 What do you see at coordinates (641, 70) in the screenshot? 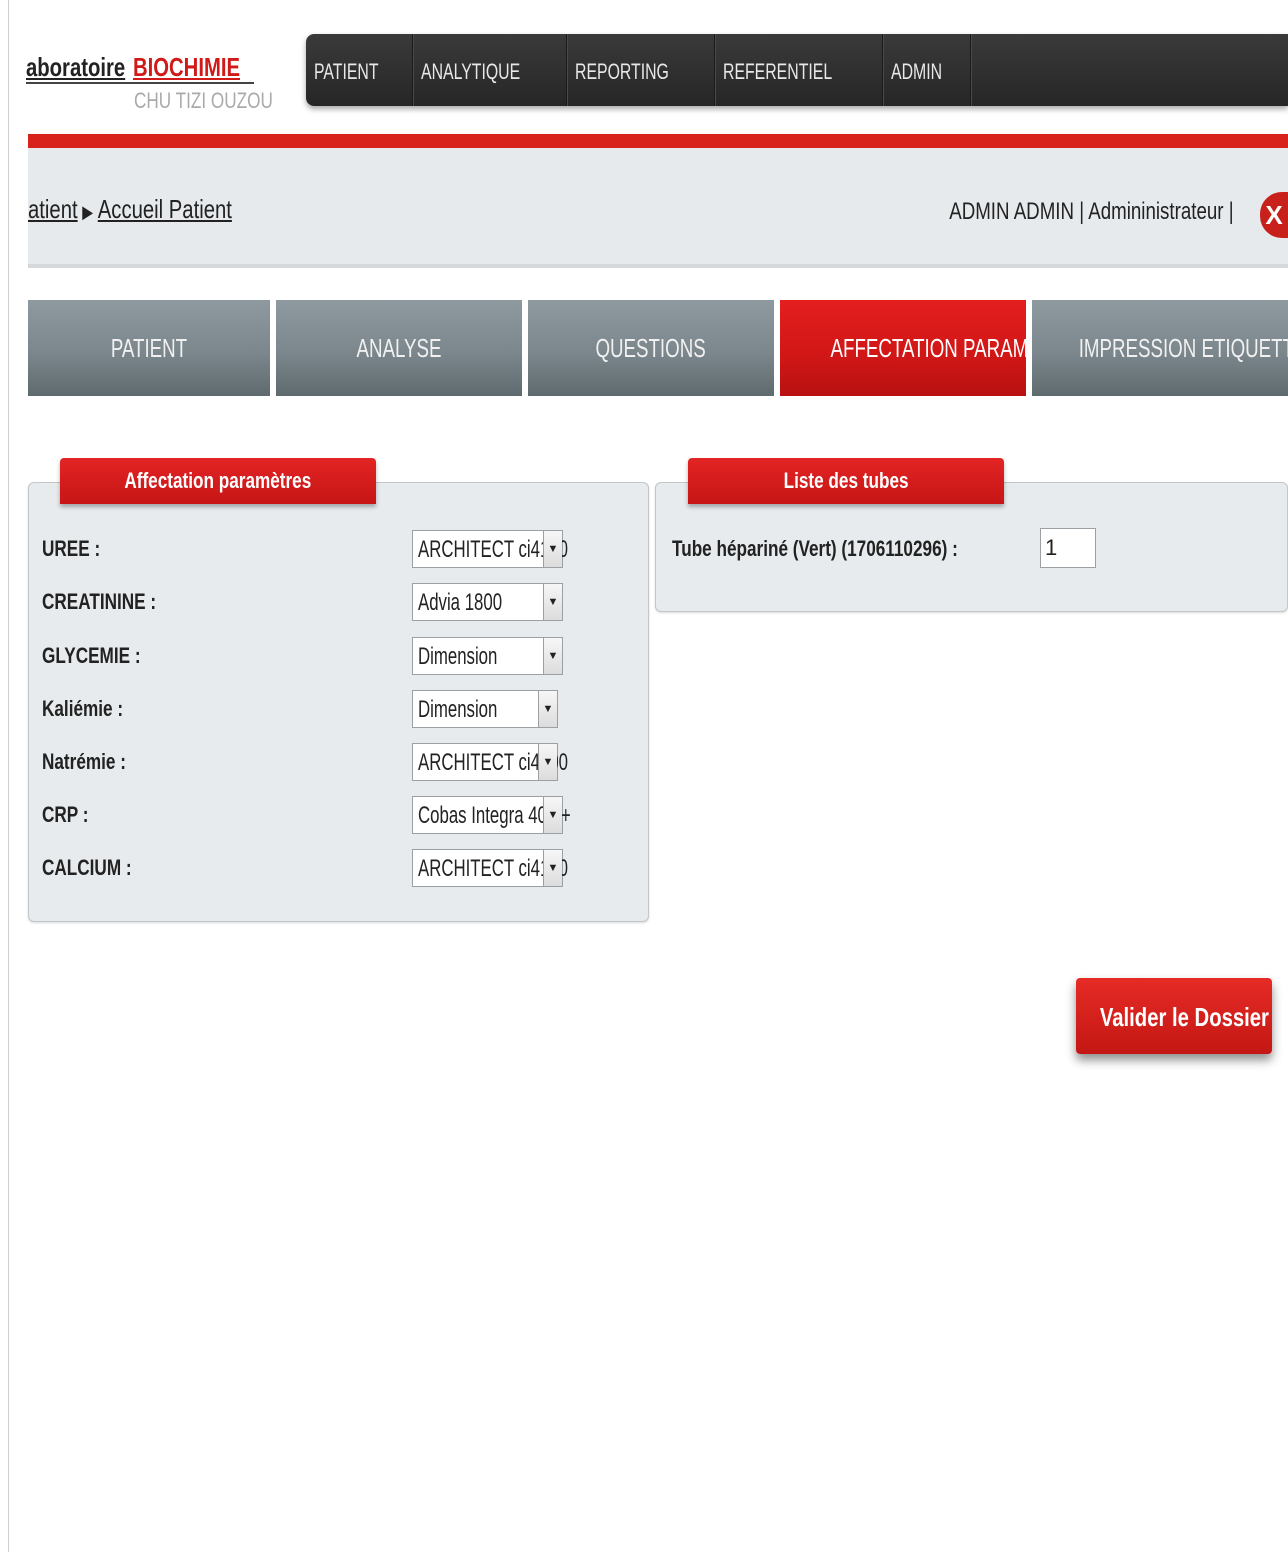
I see `nav-item-reporting: REPORTING` at bounding box center [641, 70].